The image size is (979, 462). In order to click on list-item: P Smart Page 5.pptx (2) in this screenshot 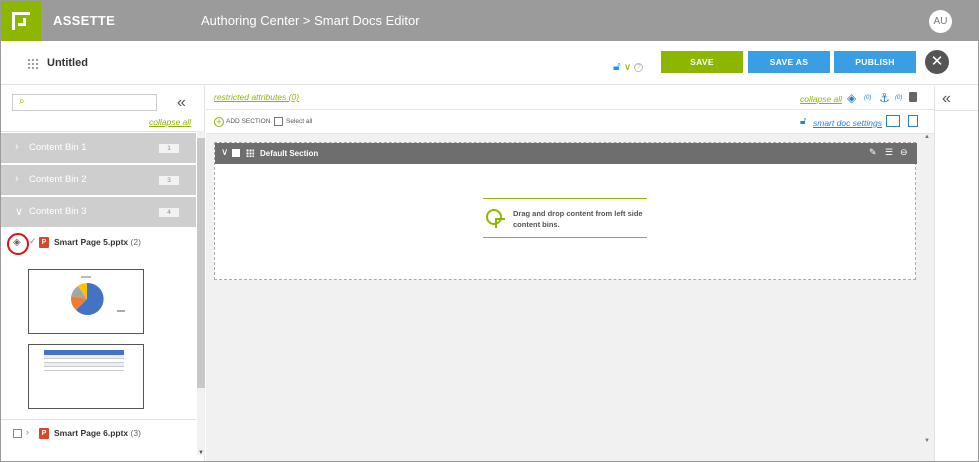, I will do `click(98, 243)`.